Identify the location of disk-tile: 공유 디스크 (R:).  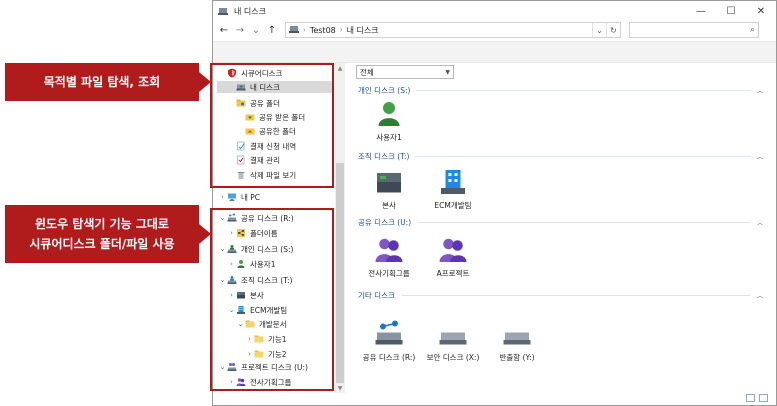
(389, 341).